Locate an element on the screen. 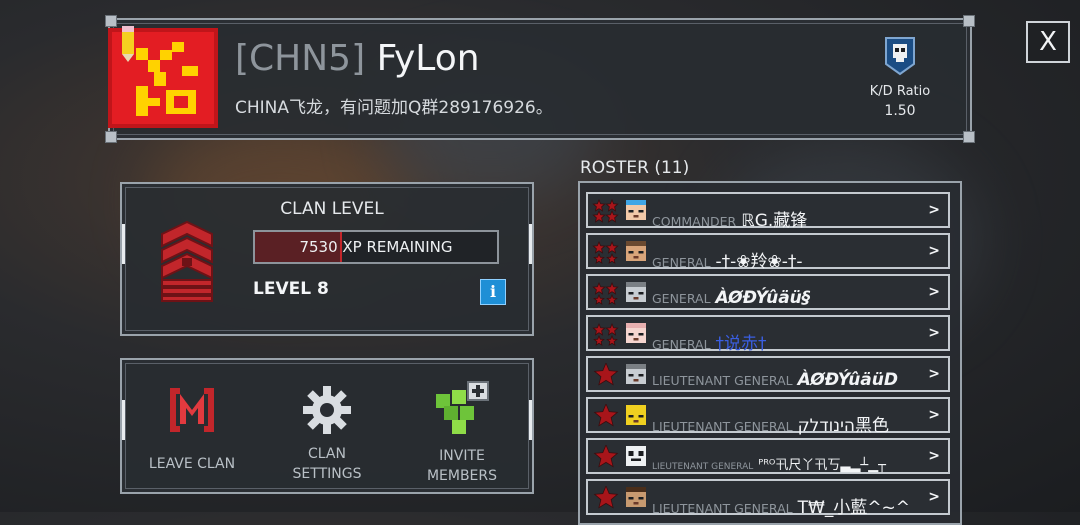 The width and height of the screenshot is (1080, 525). kd-ratio-value: 1.50 is located at coordinates (900, 111).